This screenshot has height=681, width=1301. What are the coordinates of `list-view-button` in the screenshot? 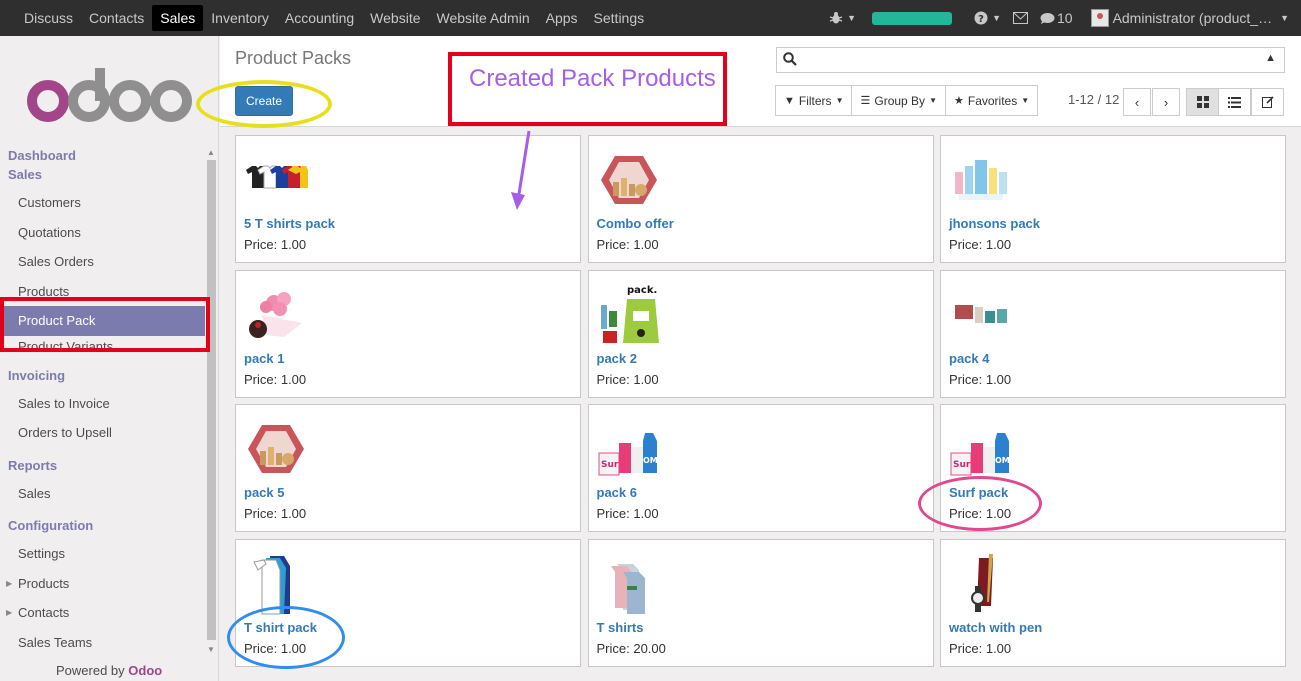 It's located at (1234, 102).